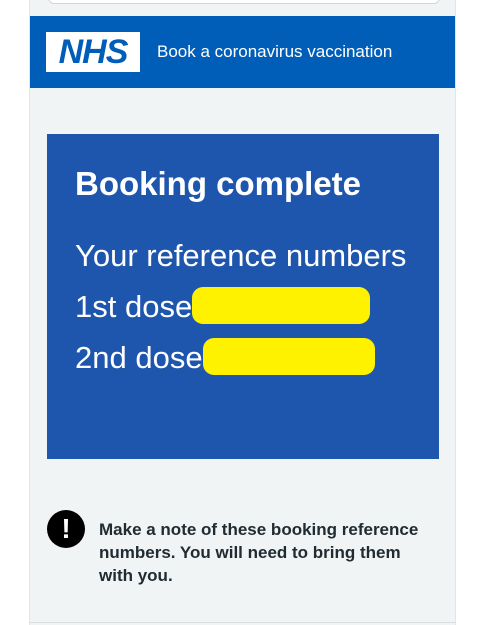 Image resolution: width=481 pixels, height=625 pixels. I want to click on first-dose-label: 1st dose, so click(134, 306).